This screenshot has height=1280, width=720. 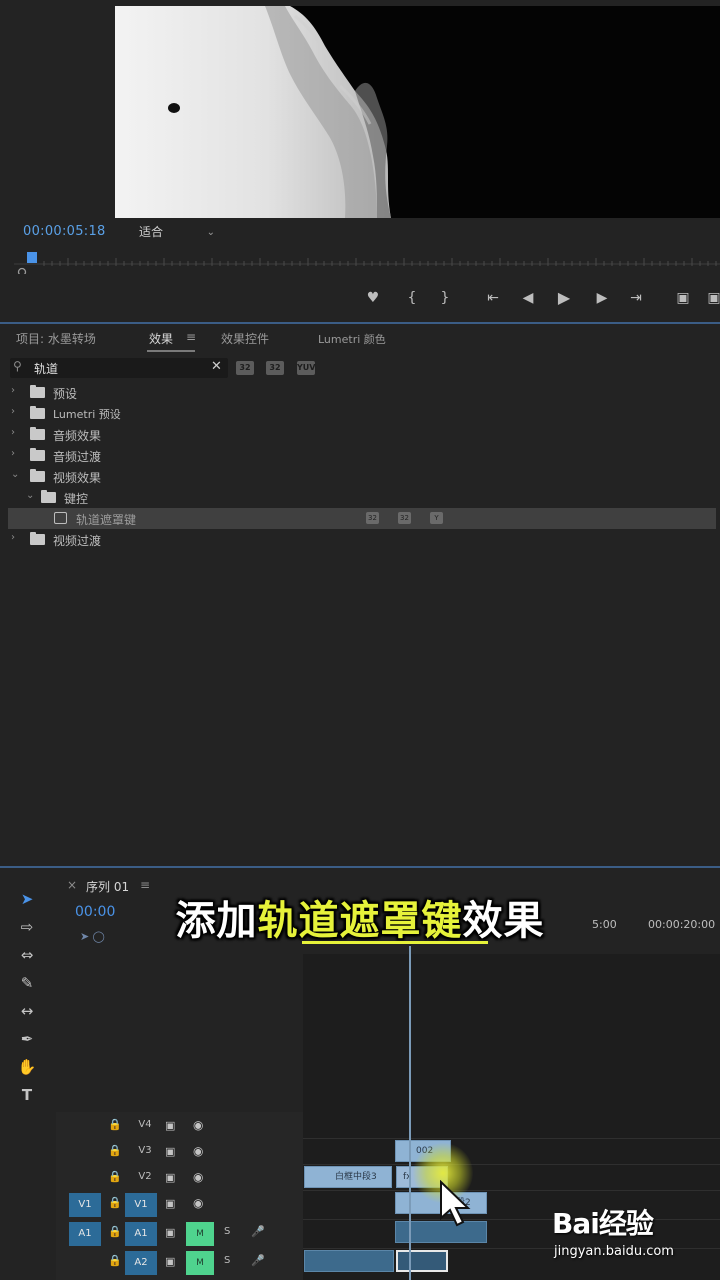 What do you see at coordinates (388, 1126) in the screenshot?
I see `track-v4: 🔒 V4 ▣ ◉` at bounding box center [388, 1126].